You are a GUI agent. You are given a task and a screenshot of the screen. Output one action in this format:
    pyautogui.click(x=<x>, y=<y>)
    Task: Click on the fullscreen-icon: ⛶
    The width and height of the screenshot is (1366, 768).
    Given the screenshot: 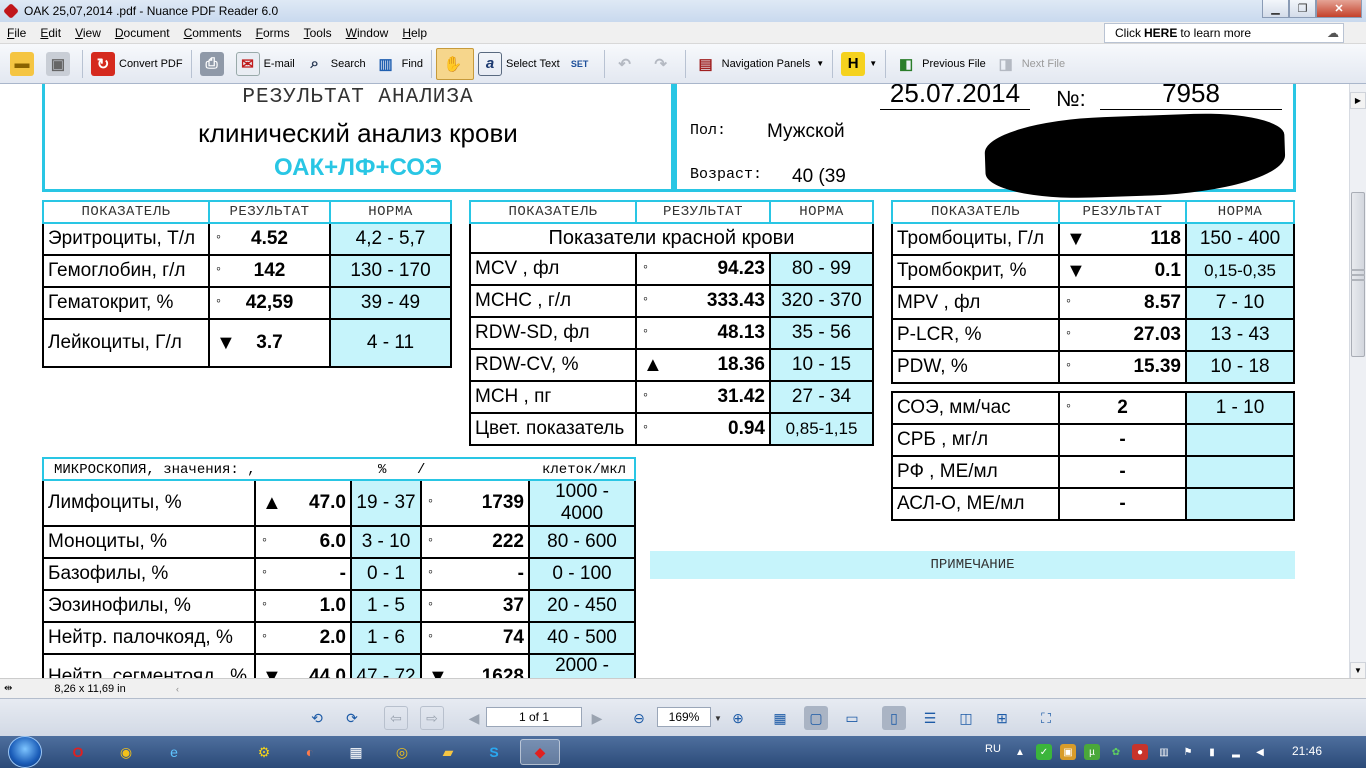 What is the action you would take?
    pyautogui.click(x=1046, y=718)
    